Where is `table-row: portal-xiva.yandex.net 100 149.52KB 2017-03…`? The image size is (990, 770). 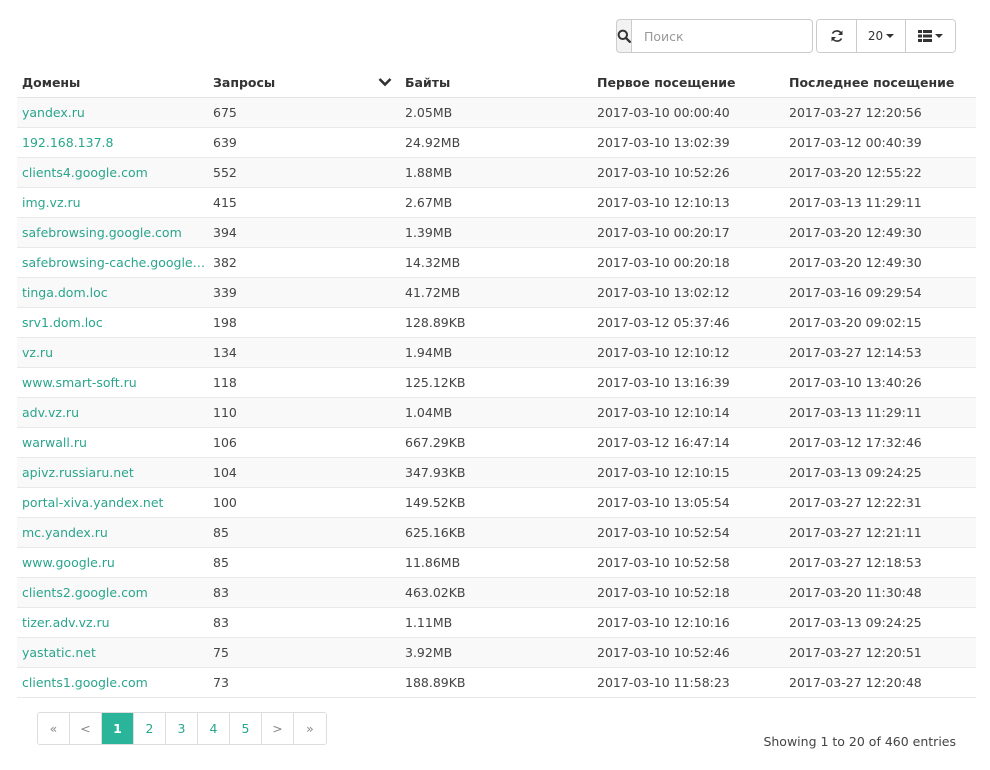 table-row: portal-xiva.yandex.net 100 149.52KB 2017-03… is located at coordinates (496, 503).